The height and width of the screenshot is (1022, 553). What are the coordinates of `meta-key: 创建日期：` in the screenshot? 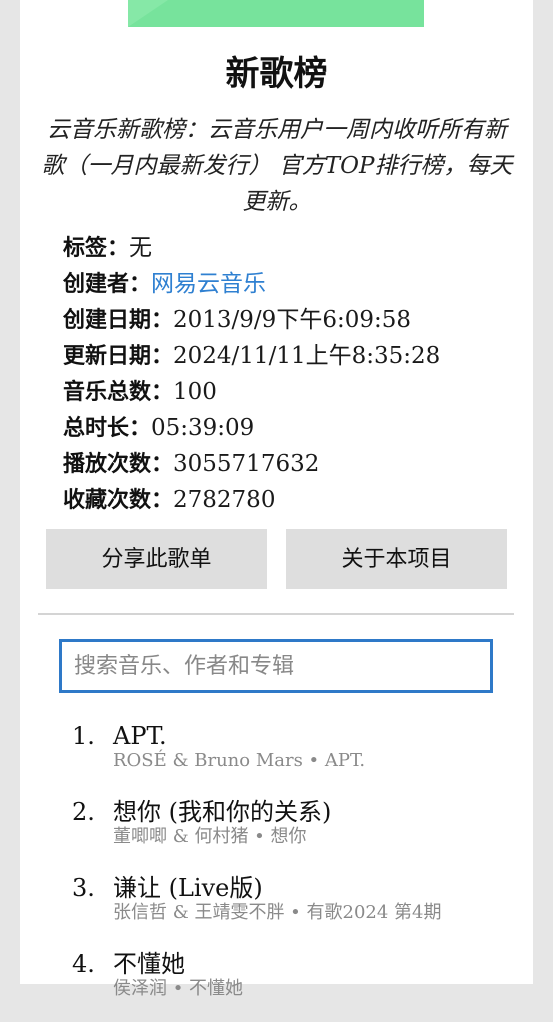 It's located at (118, 320).